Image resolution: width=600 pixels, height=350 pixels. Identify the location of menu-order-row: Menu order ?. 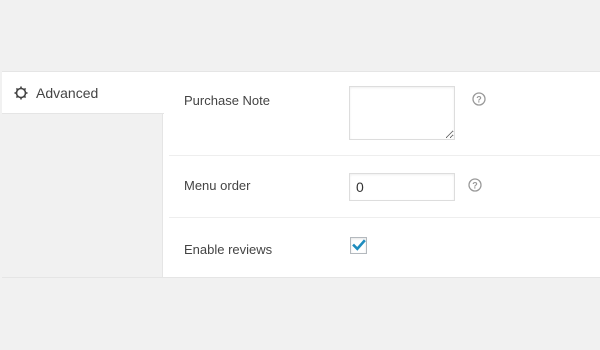
(384, 187).